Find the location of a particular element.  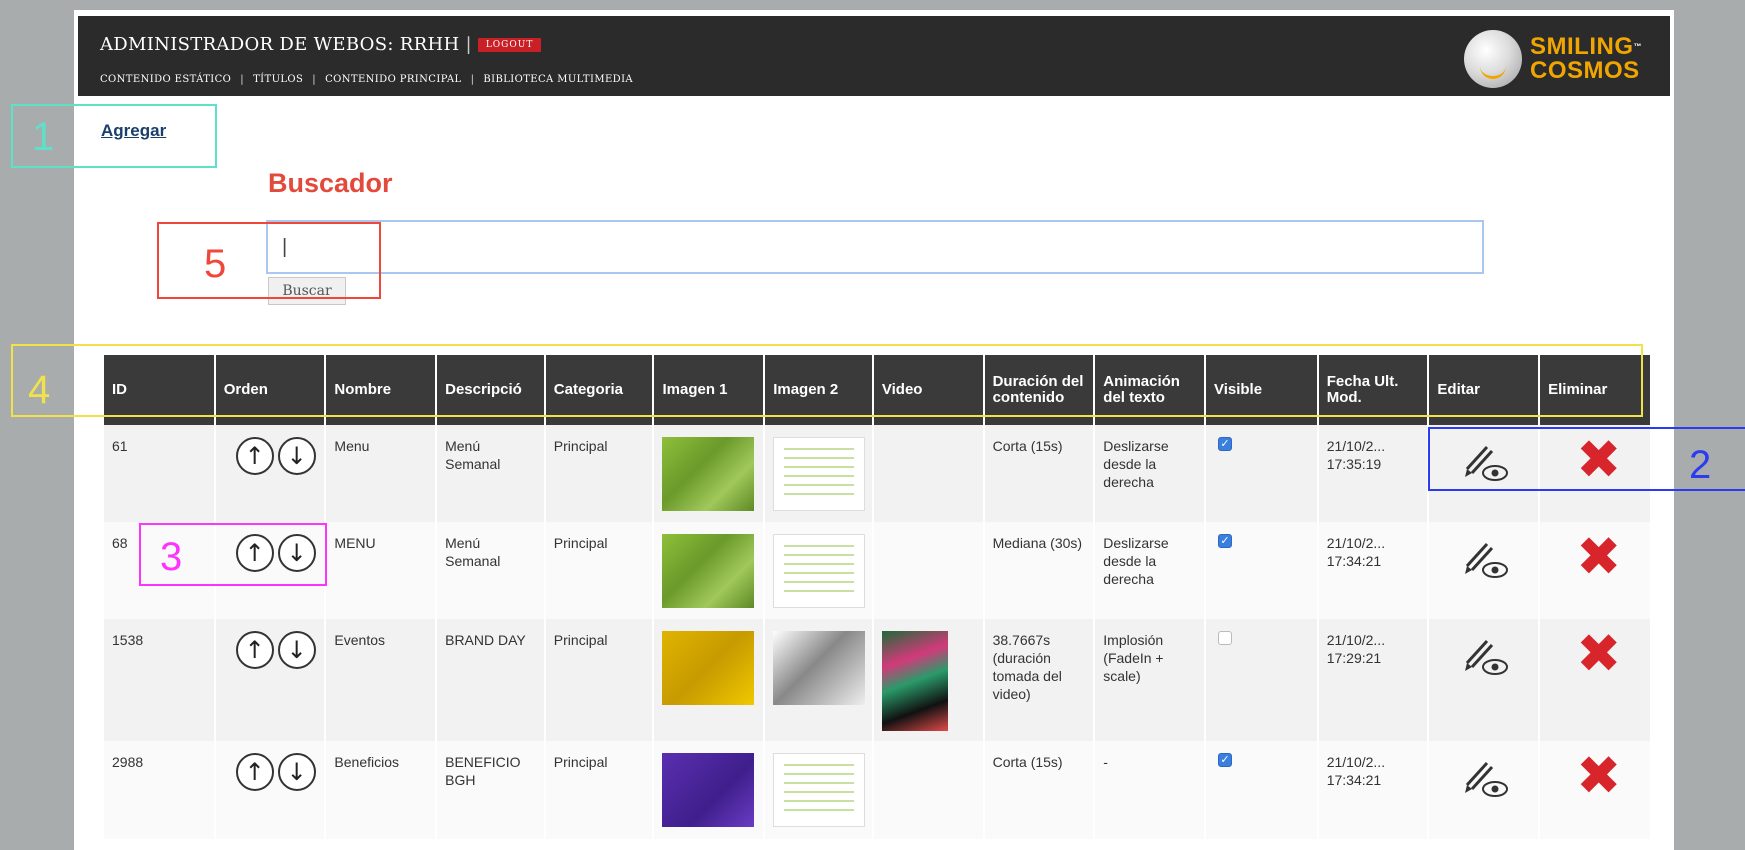

search-input is located at coordinates (875, 247).